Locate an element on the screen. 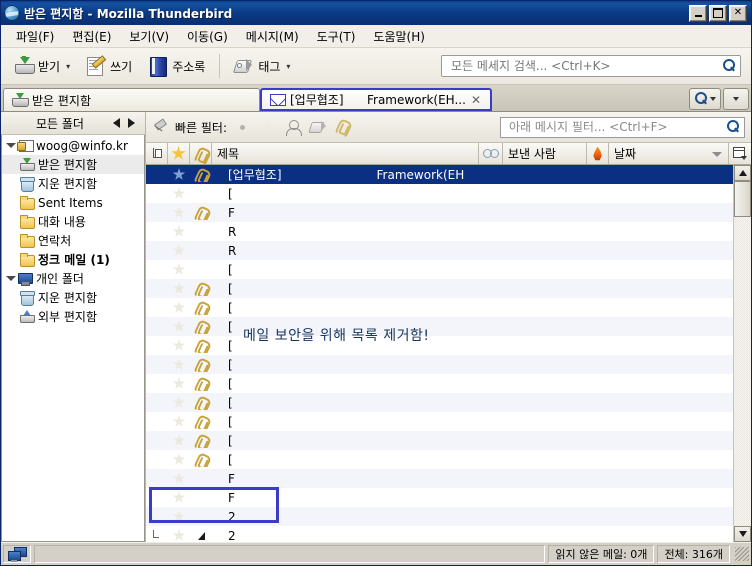  column-picker-button is located at coordinates (740, 153).